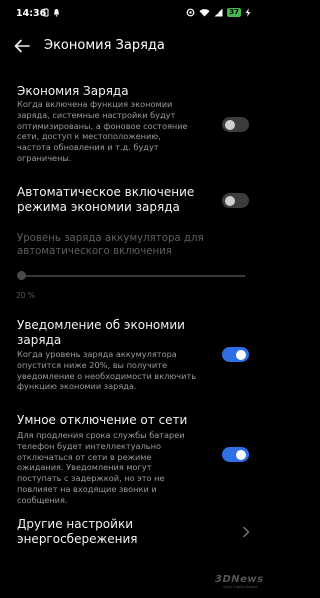  What do you see at coordinates (77, 531) in the screenshot?
I see `other-settings-title: Другие настройки энергосбережения` at bounding box center [77, 531].